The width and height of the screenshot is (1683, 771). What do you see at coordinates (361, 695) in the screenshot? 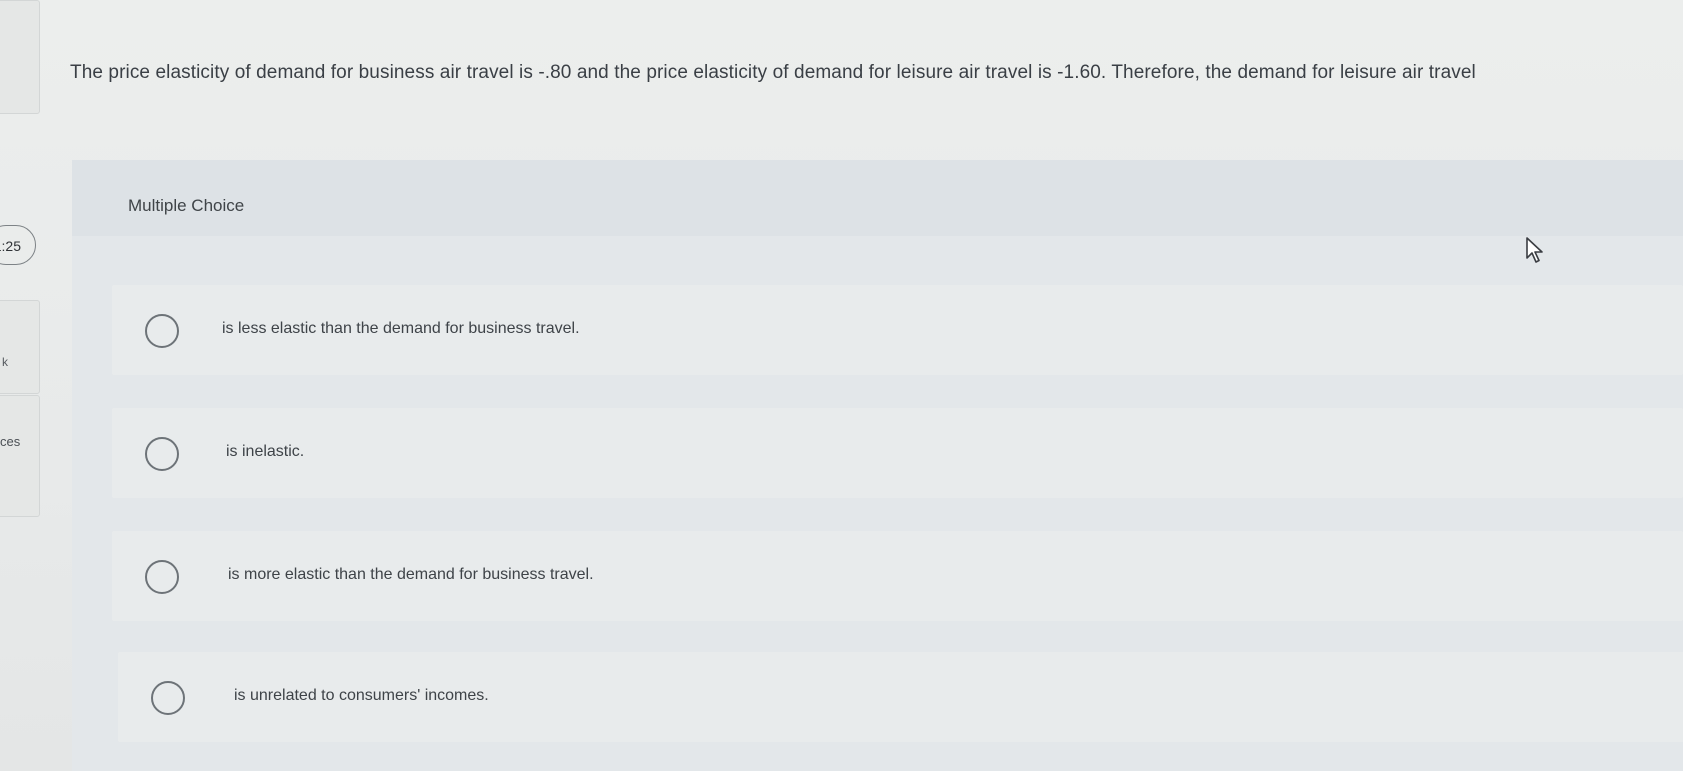
I see `answer-option-label: is unrelated to consumers' incomes.` at bounding box center [361, 695].